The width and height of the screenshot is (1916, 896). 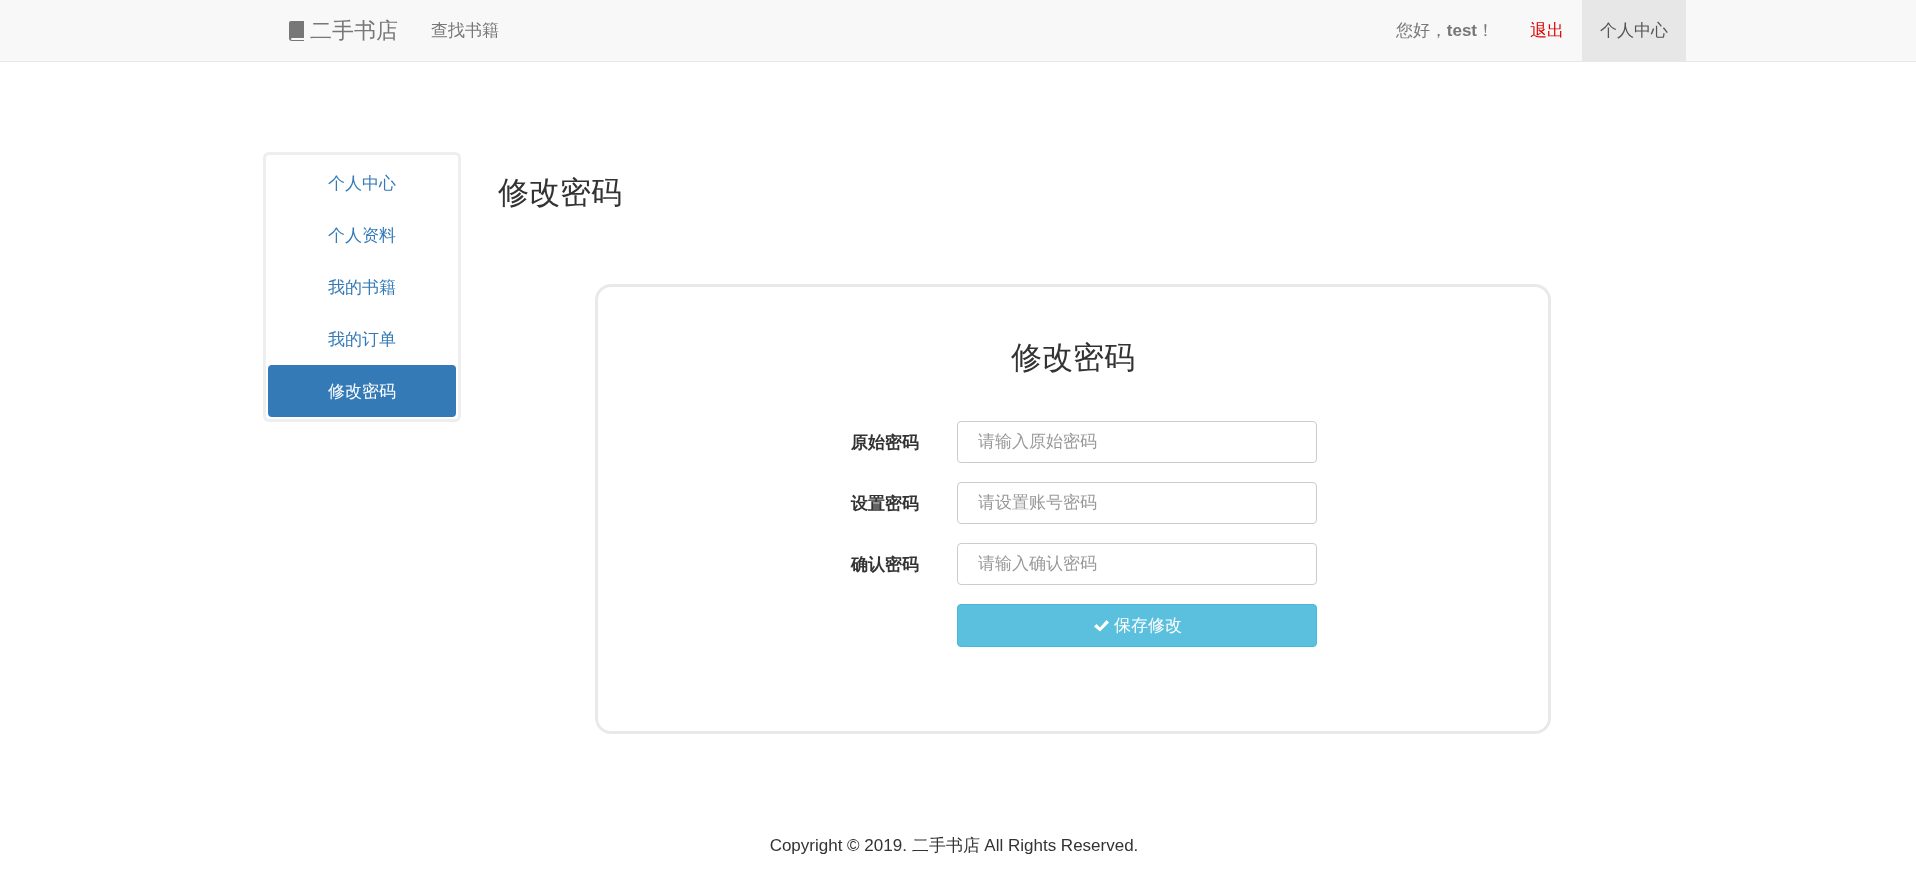 I want to click on sidebar-item: 修改密码, so click(x=362, y=391).